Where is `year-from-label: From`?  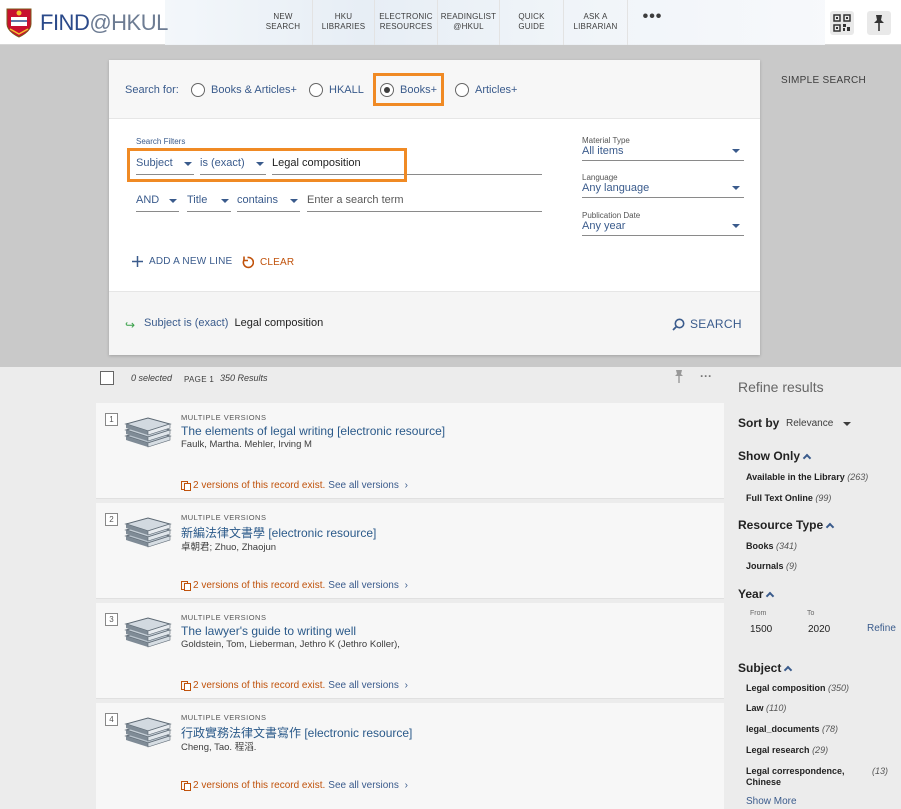 year-from-label: From is located at coordinates (758, 613).